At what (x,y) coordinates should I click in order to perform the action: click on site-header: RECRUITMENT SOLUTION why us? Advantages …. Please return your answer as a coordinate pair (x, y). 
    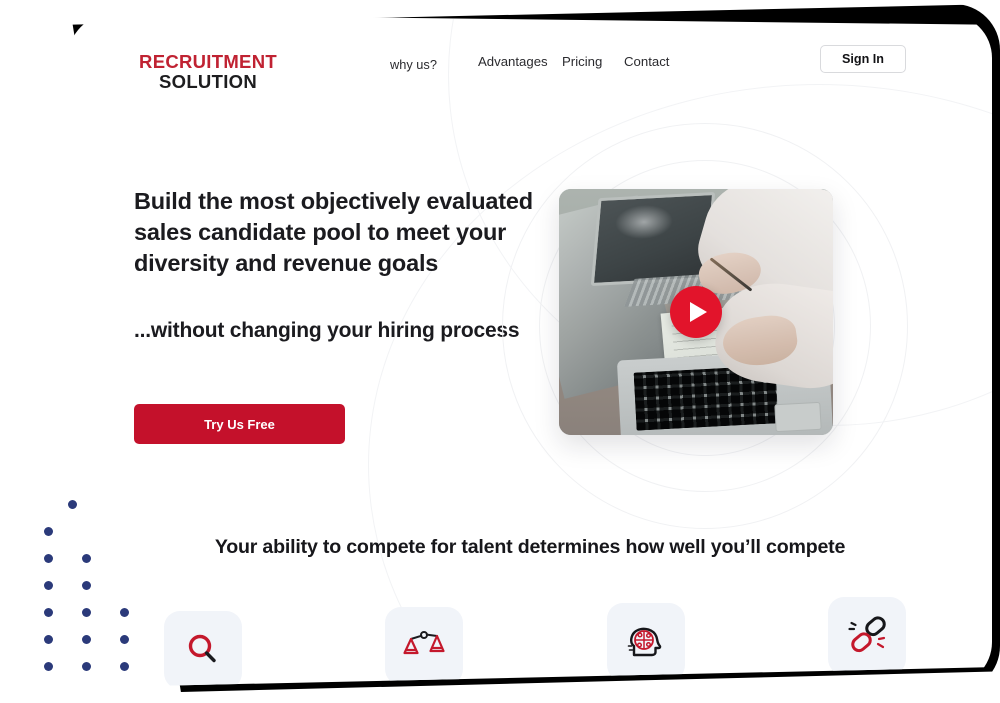
    Looking at the image, I should click on (530, 66).